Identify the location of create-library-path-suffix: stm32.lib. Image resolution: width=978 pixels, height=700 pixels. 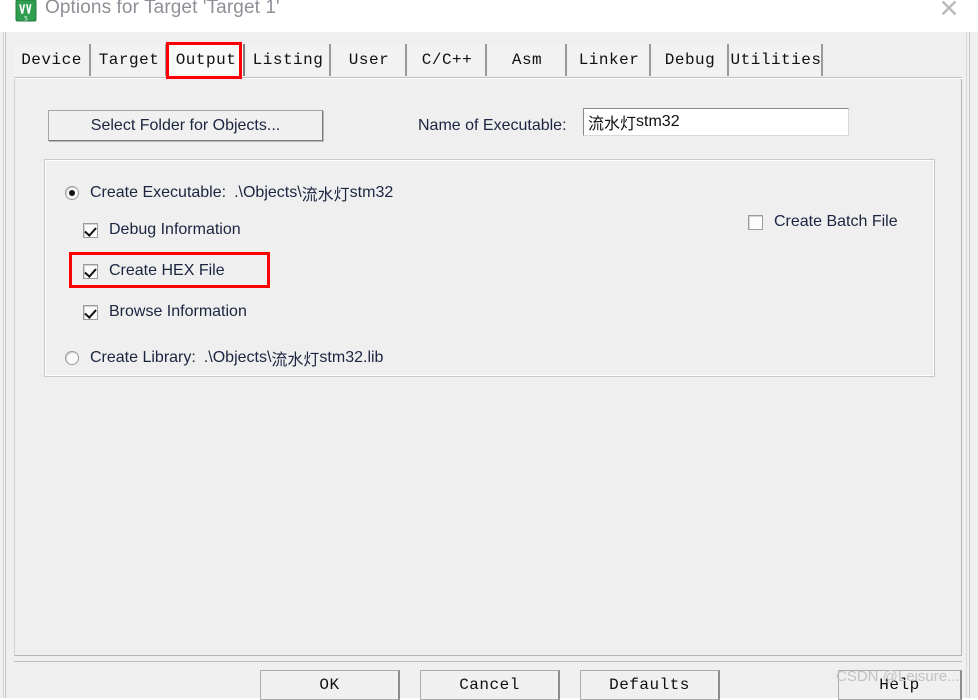
(351, 357).